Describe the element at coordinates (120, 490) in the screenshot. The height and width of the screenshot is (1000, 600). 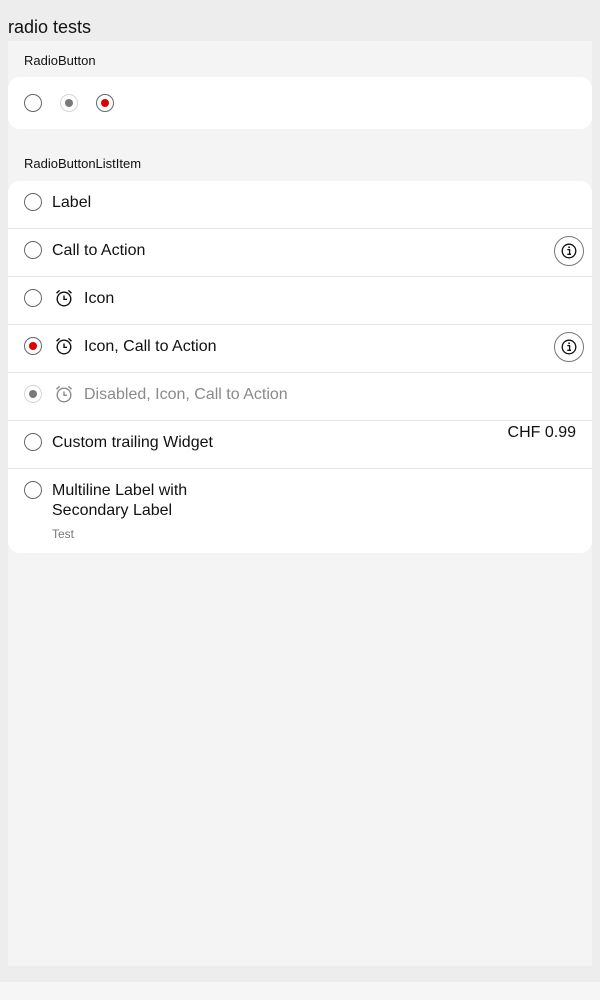
I see `list-item-text-line1: Multiline Label with` at that location.